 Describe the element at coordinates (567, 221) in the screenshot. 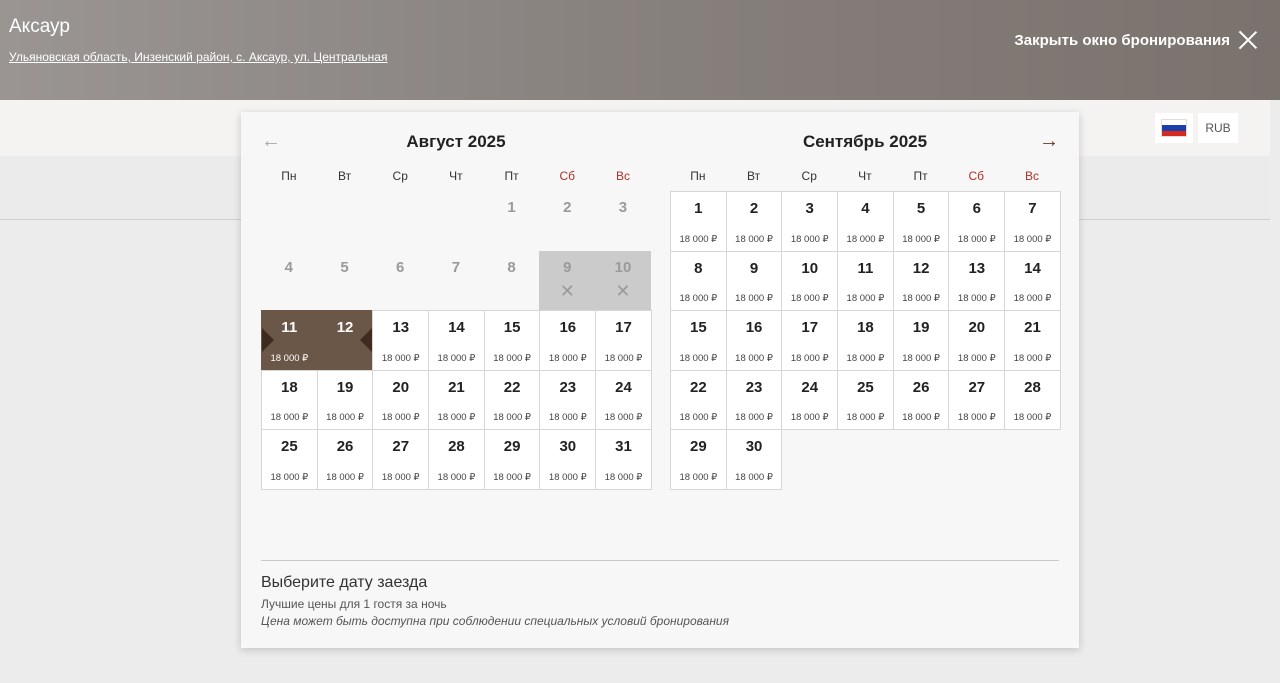

I see `day-cell-2: 2` at that location.